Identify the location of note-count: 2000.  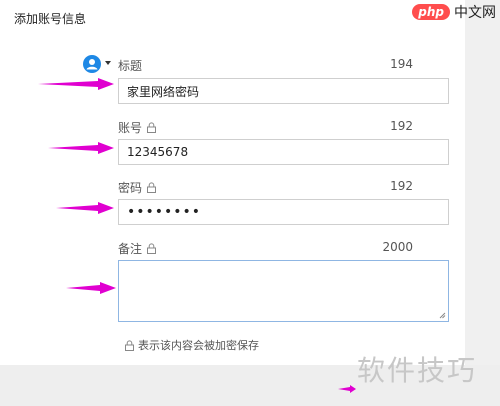
(397, 247).